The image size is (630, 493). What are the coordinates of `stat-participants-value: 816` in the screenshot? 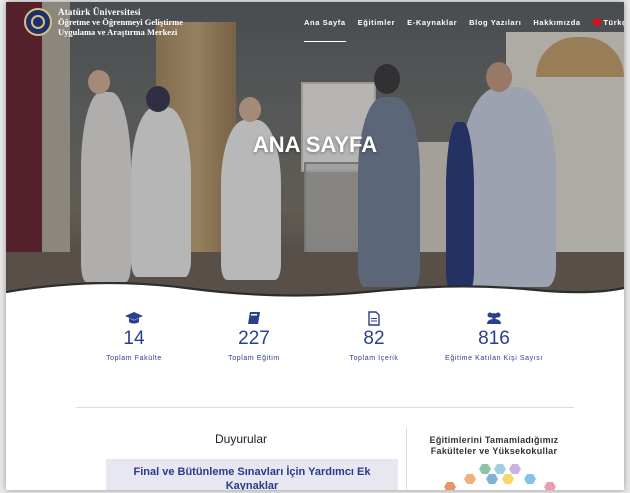 It's located at (494, 338).